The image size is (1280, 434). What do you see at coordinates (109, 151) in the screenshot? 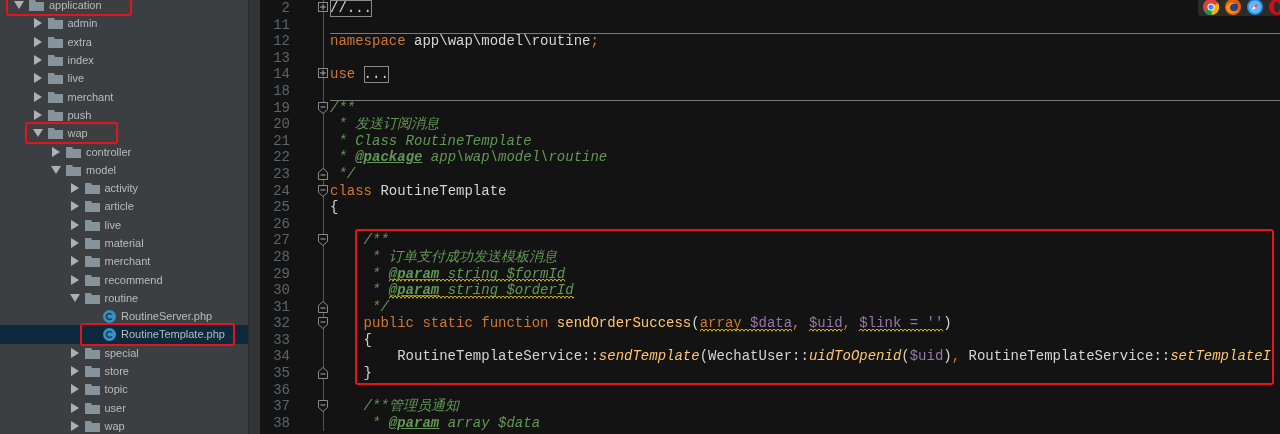
I see `tree-item-label: controller` at bounding box center [109, 151].